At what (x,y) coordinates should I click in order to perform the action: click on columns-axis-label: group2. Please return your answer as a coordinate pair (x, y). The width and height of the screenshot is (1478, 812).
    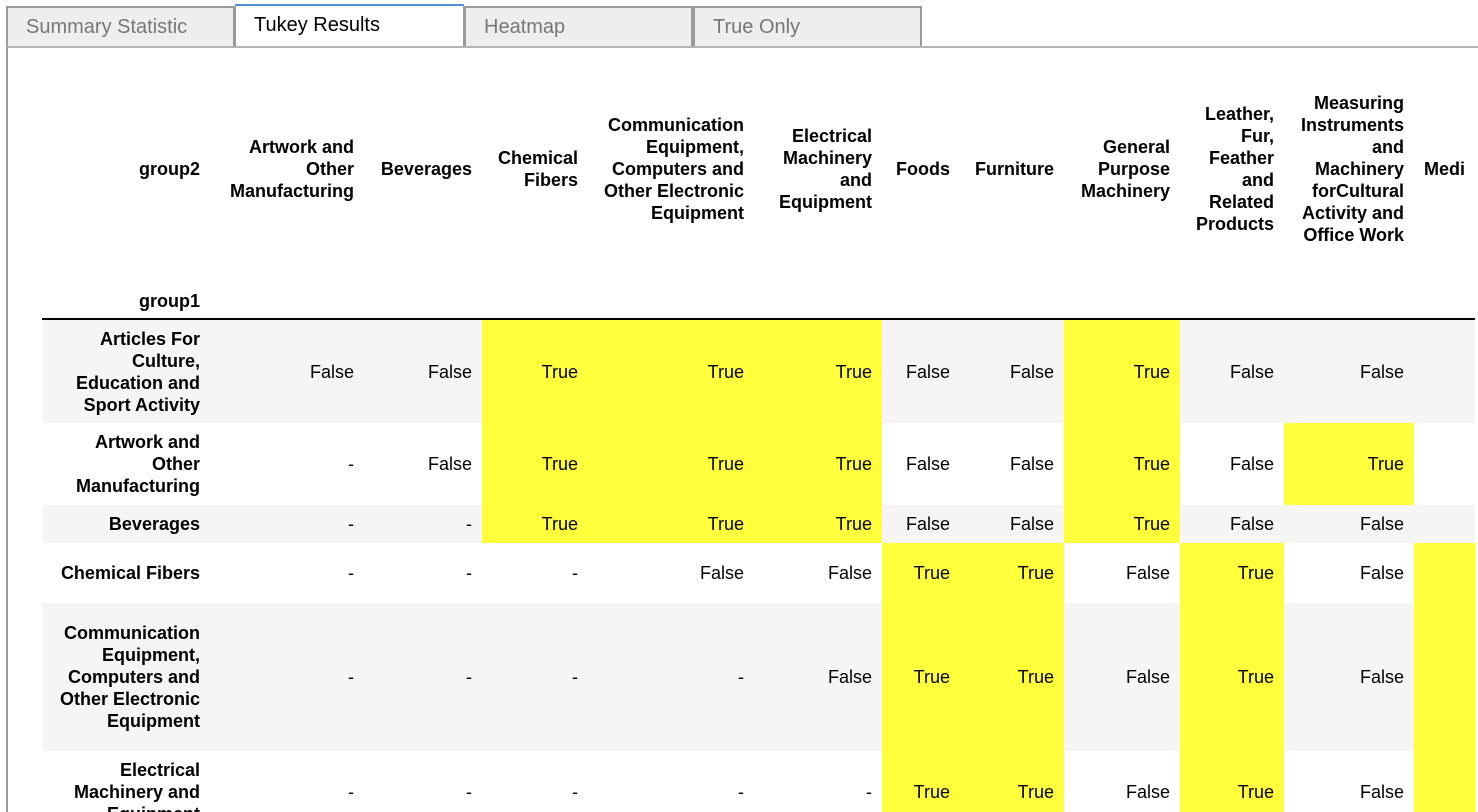
    Looking at the image, I should click on (169, 169).